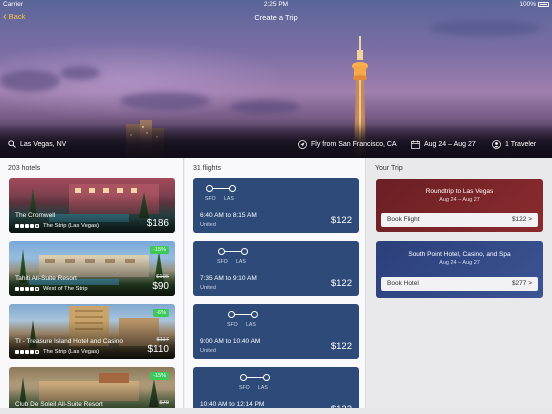 Image resolution: width=552 pixels, height=414 pixels. Describe the element at coordinates (207, 168) in the screenshot. I see `flights-count: 31 flights` at that location.